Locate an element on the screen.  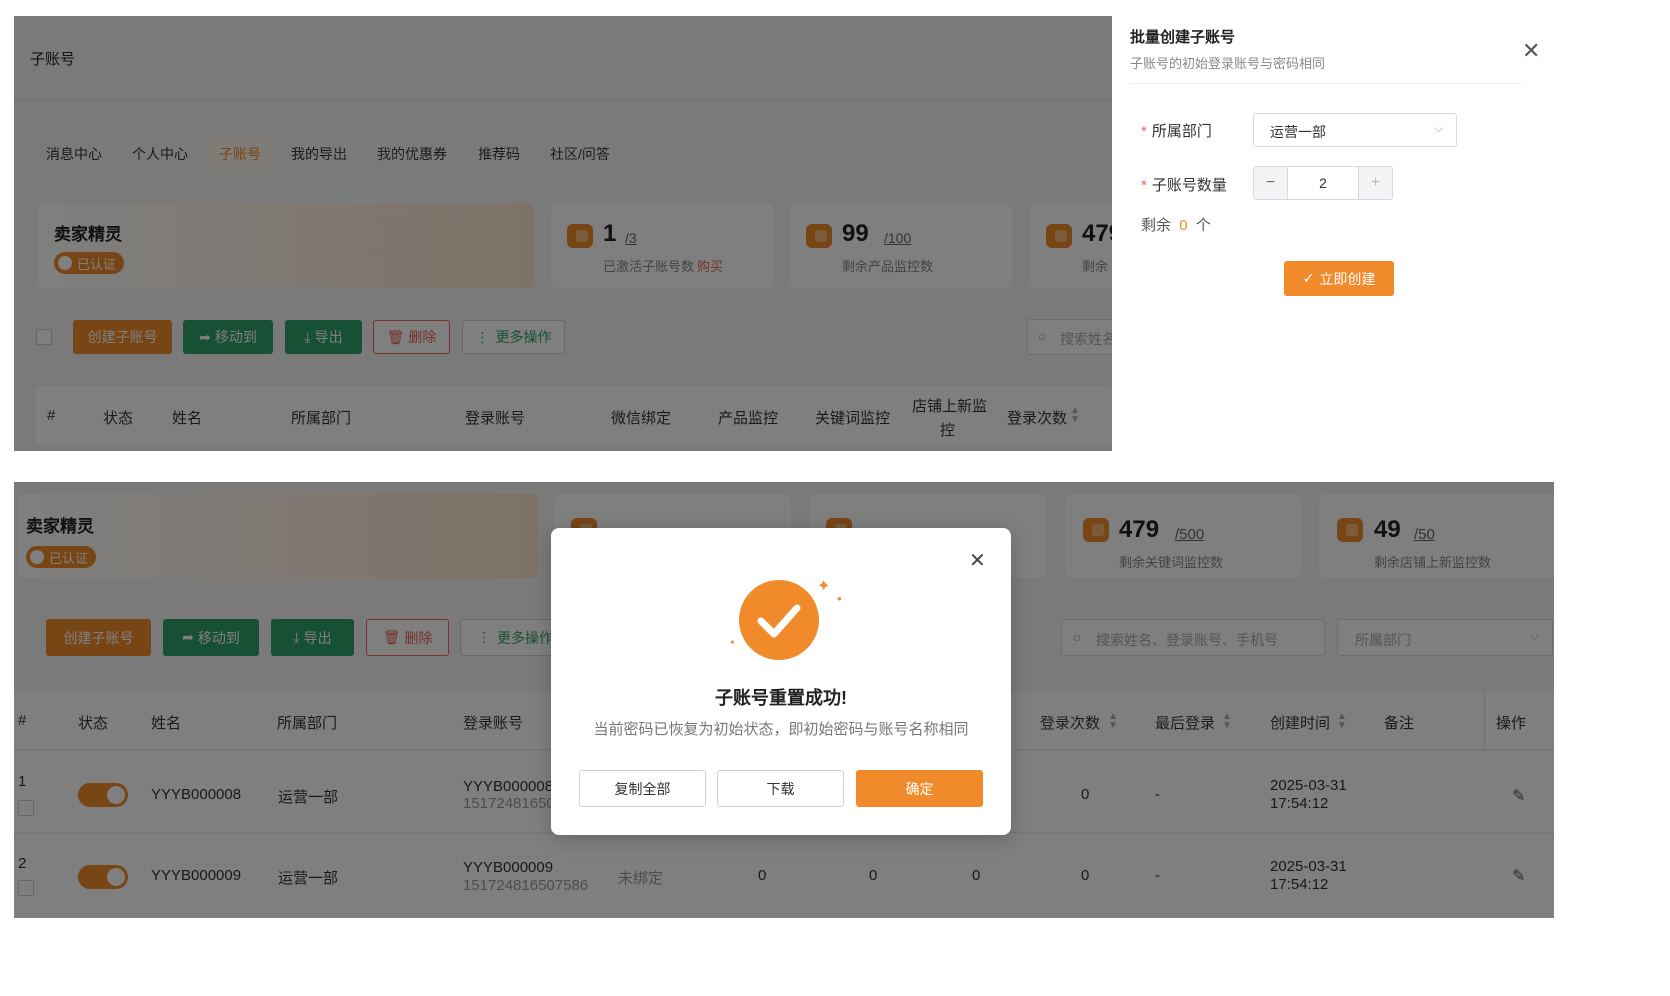
col-remark: 备注 is located at coordinates (1399, 723).